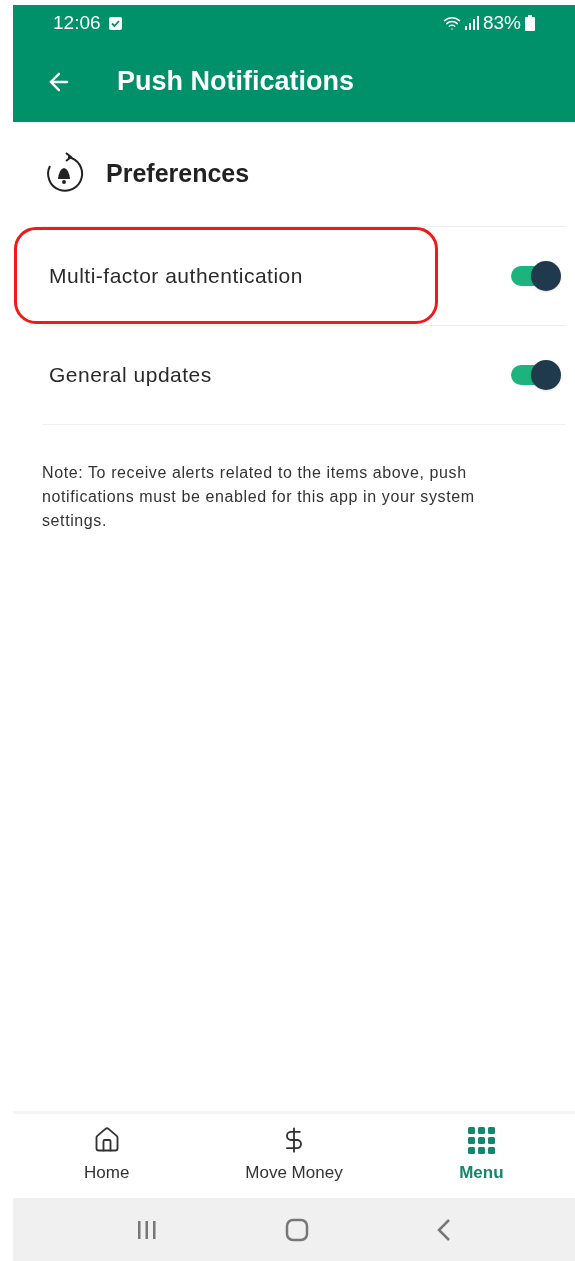 The width and height of the screenshot is (575, 1261). What do you see at coordinates (147, 1229) in the screenshot?
I see `recent-apps-icon` at bounding box center [147, 1229].